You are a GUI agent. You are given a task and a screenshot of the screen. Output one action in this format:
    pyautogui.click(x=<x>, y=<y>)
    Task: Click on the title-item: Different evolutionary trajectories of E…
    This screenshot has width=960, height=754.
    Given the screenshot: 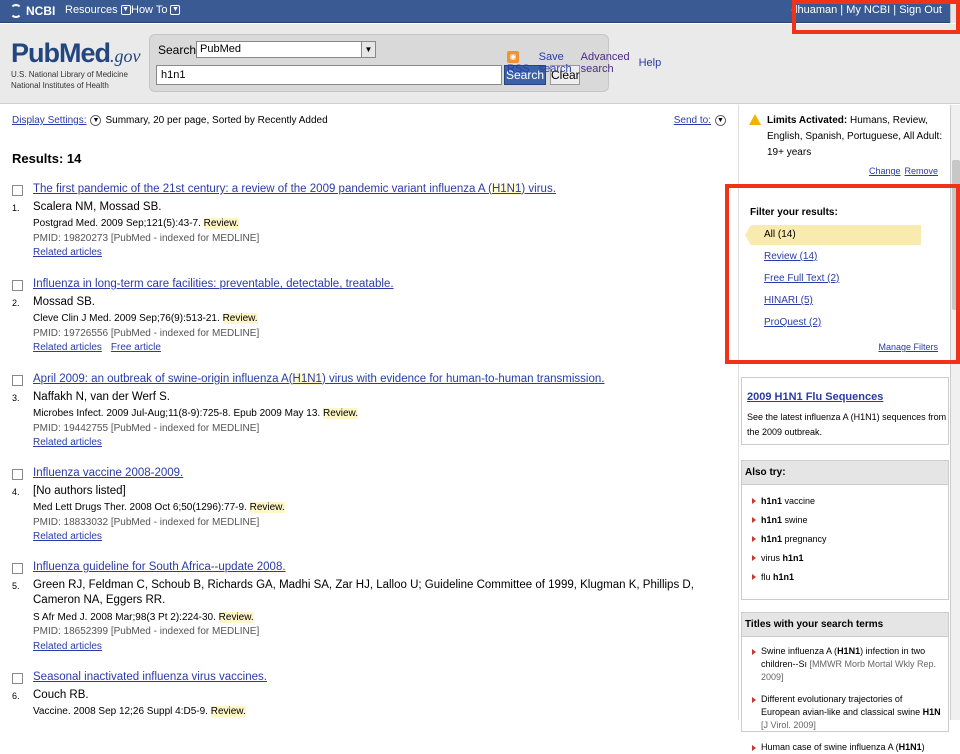 What is the action you would take?
    pyautogui.click(x=847, y=712)
    